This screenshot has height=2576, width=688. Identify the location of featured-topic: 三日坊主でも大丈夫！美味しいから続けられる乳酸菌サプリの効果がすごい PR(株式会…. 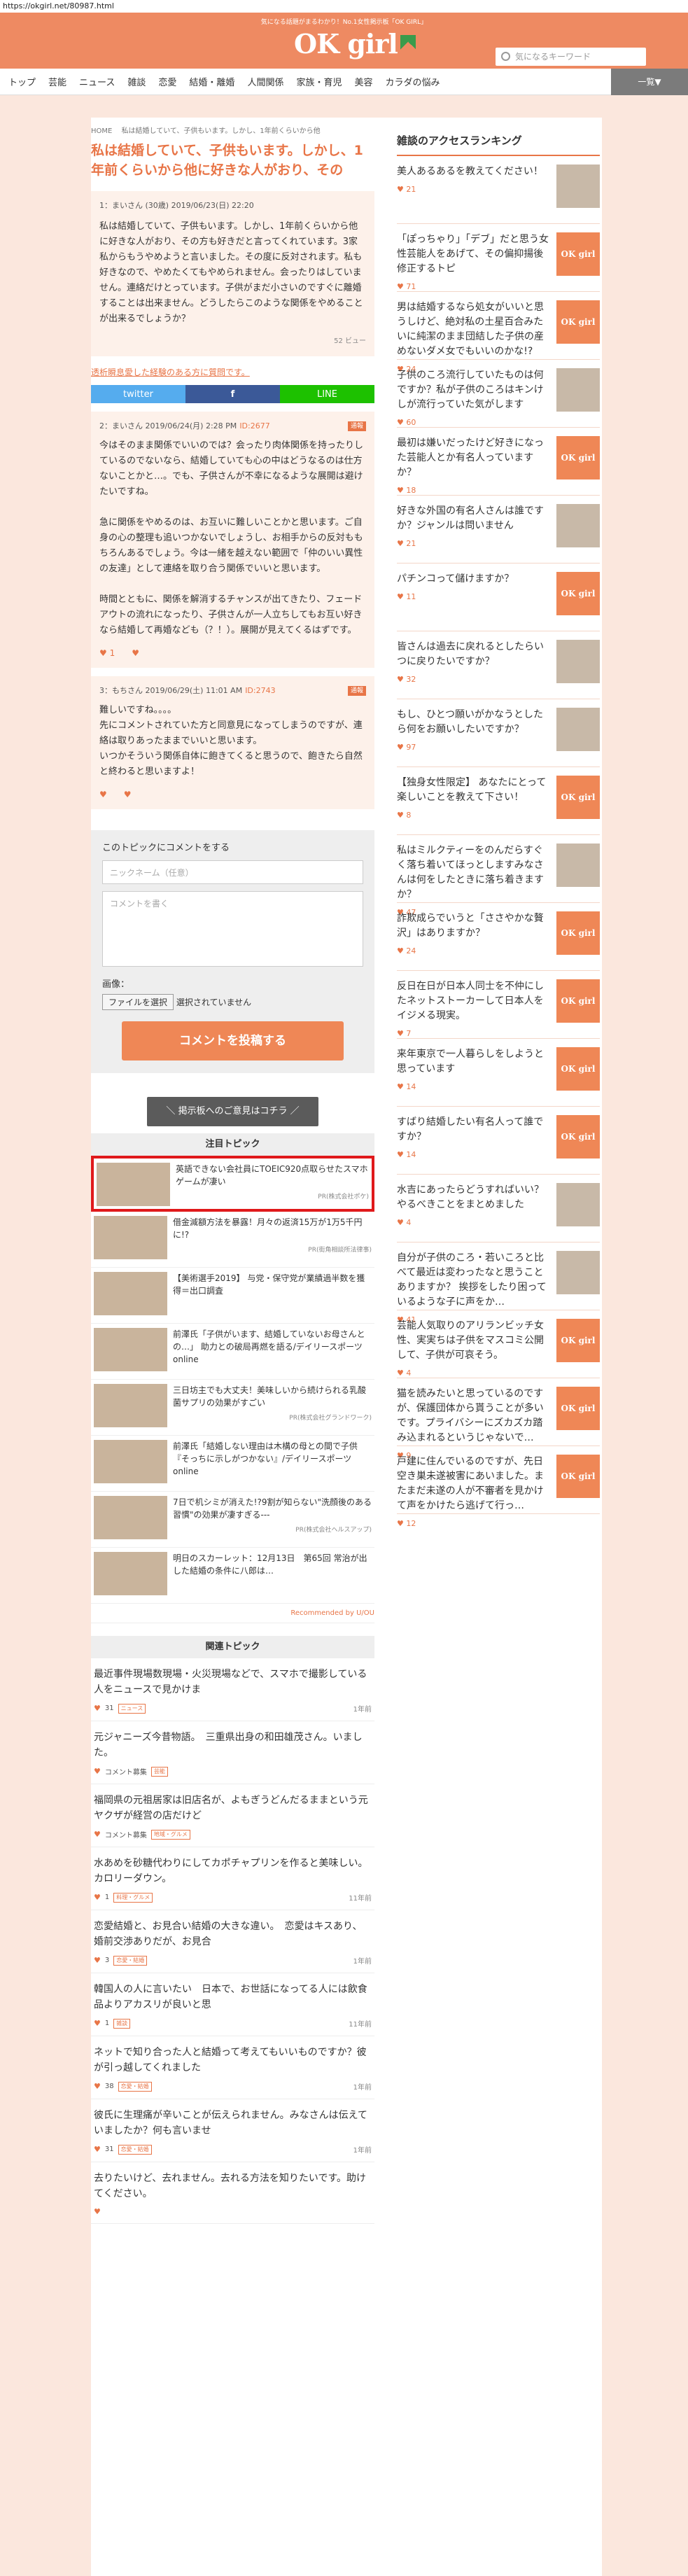
(232, 1408).